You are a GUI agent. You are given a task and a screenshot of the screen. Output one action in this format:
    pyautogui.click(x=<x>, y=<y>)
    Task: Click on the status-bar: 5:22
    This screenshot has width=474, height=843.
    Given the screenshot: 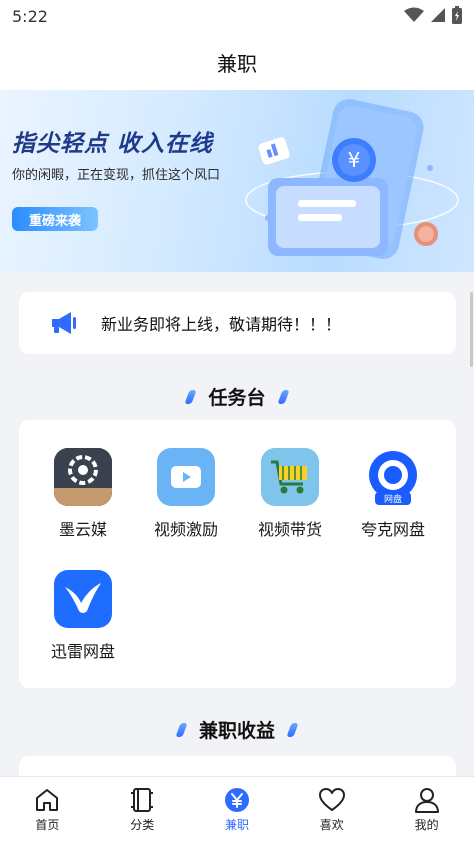 What is the action you would take?
    pyautogui.click(x=237, y=17)
    